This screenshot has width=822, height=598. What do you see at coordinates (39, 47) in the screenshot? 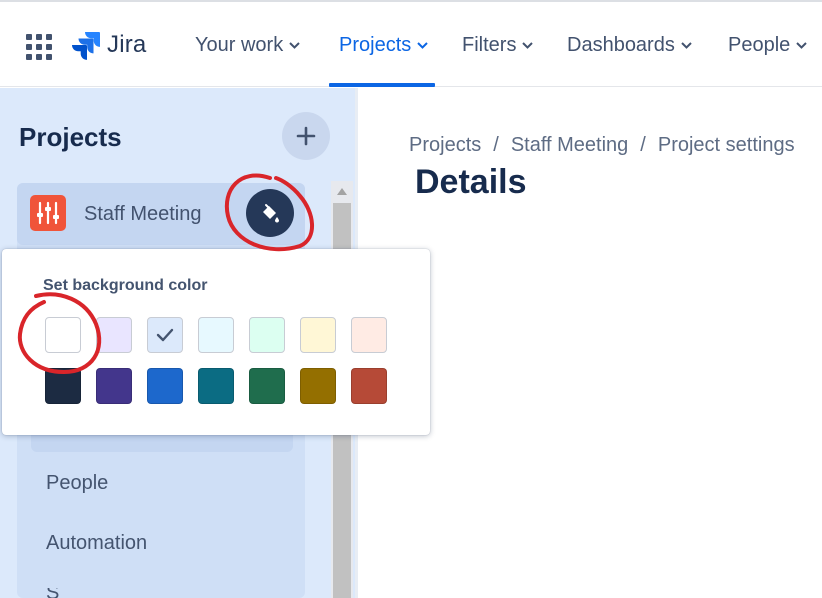
I see `app-switcher-icon` at bounding box center [39, 47].